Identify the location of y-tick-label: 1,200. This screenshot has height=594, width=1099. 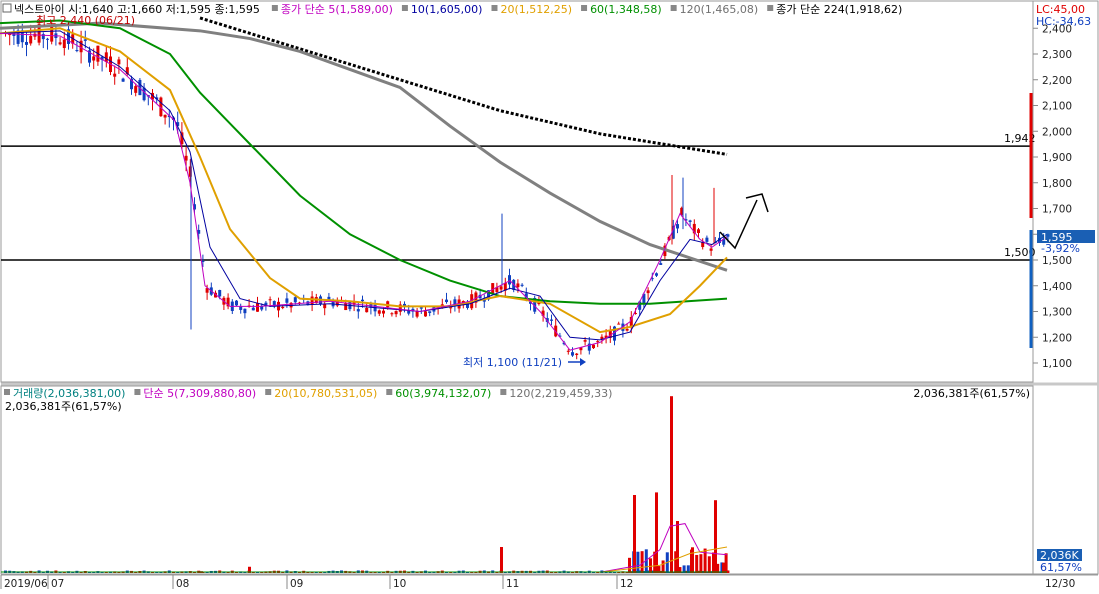
(1057, 338).